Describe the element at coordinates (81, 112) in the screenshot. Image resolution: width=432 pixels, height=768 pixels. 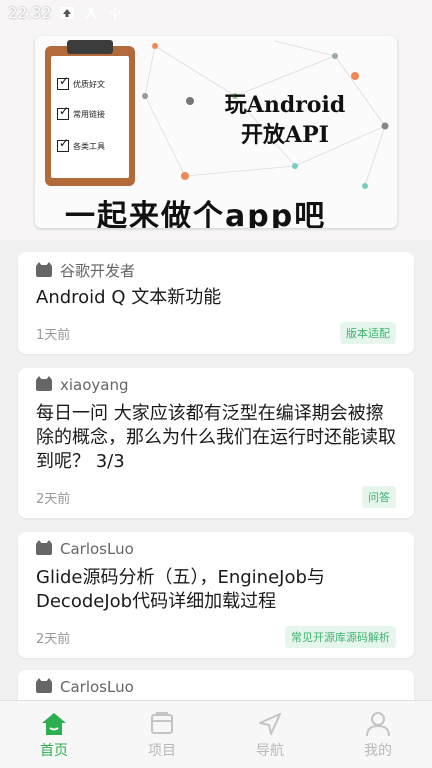
I see `checklist-item: 常用链接` at that location.